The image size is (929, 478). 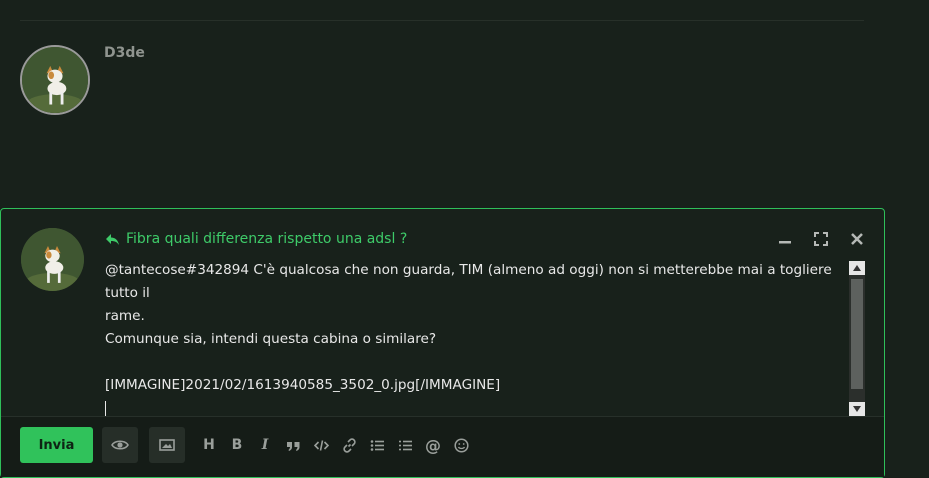 I want to click on insert-image-button, so click(x=167, y=445).